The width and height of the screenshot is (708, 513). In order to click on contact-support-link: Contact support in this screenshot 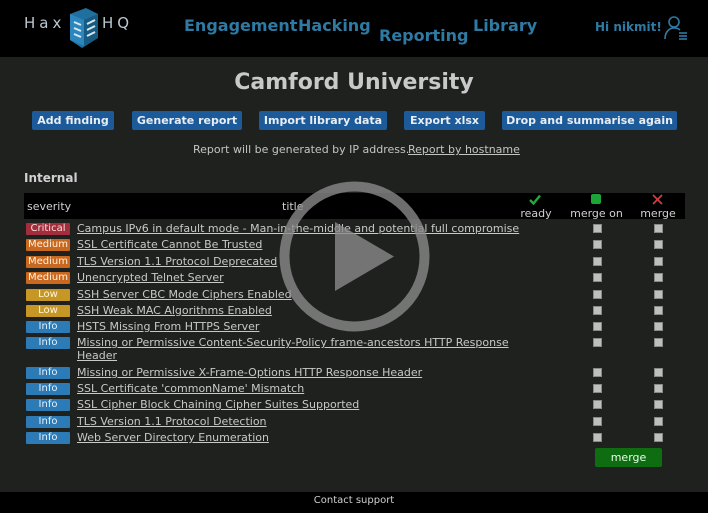, I will do `click(354, 500)`.